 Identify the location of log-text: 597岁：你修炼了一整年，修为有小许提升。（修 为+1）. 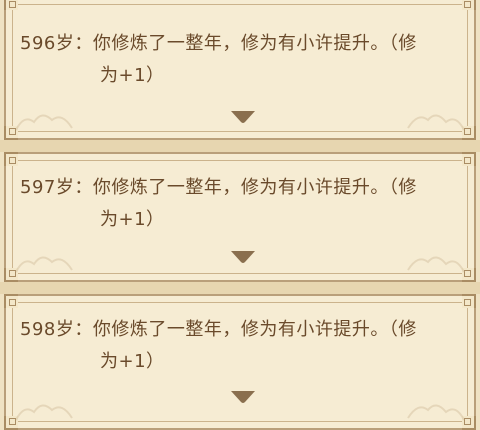
(240, 204).